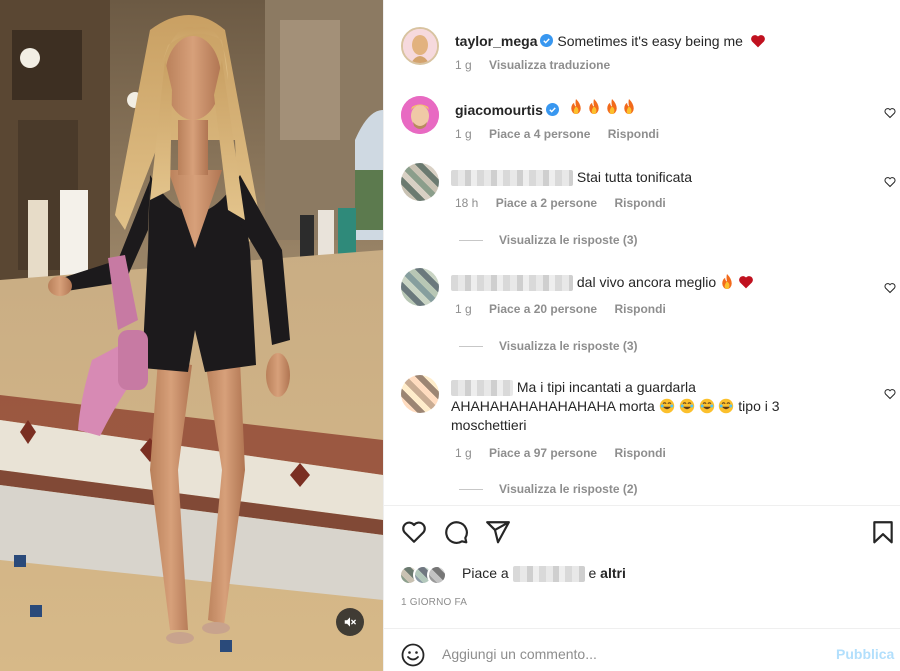 The height and width of the screenshot is (671, 900). What do you see at coordinates (606, 387) in the screenshot?
I see `comment-text: Ma i tipi incantati a guardarla` at bounding box center [606, 387].